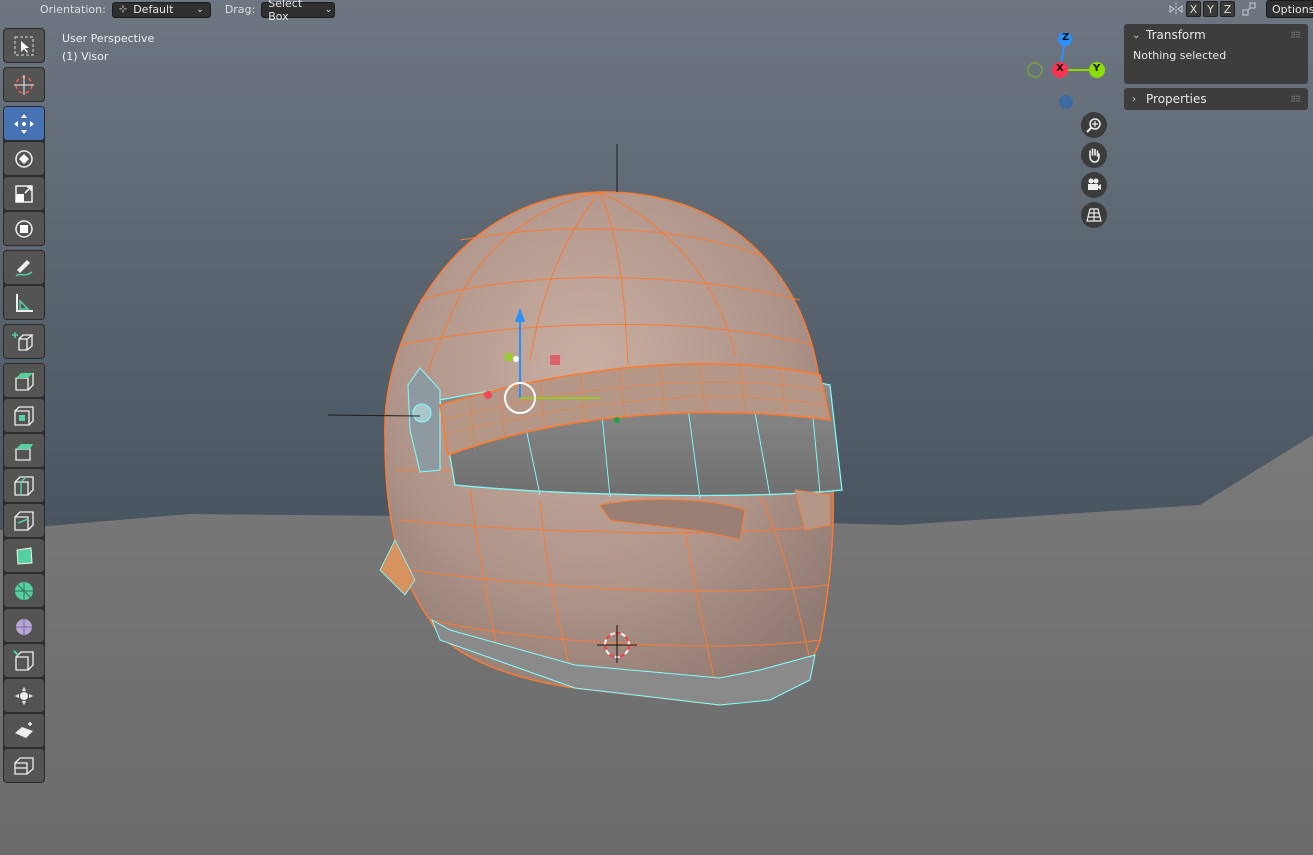  Describe the element at coordinates (24, 45) in the screenshot. I see `select-box-tool` at that location.